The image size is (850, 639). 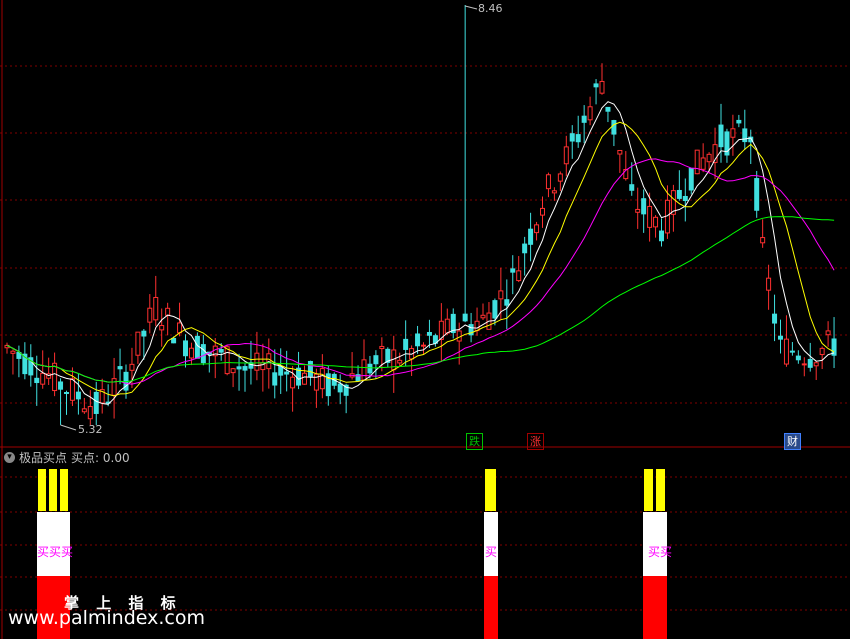 What do you see at coordinates (55, 552) in the screenshot?
I see `buy-signal-1-text: 买买买` at bounding box center [55, 552].